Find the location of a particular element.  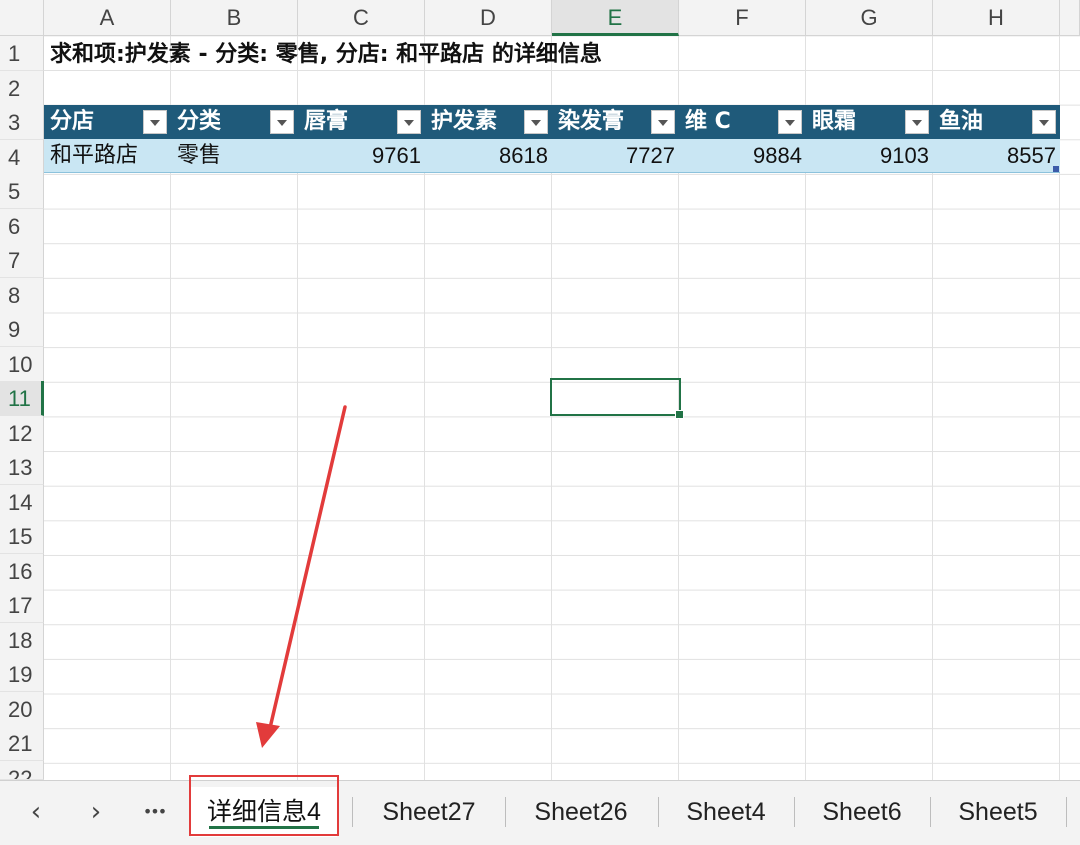

row-header-9: 9 is located at coordinates (22, 329).